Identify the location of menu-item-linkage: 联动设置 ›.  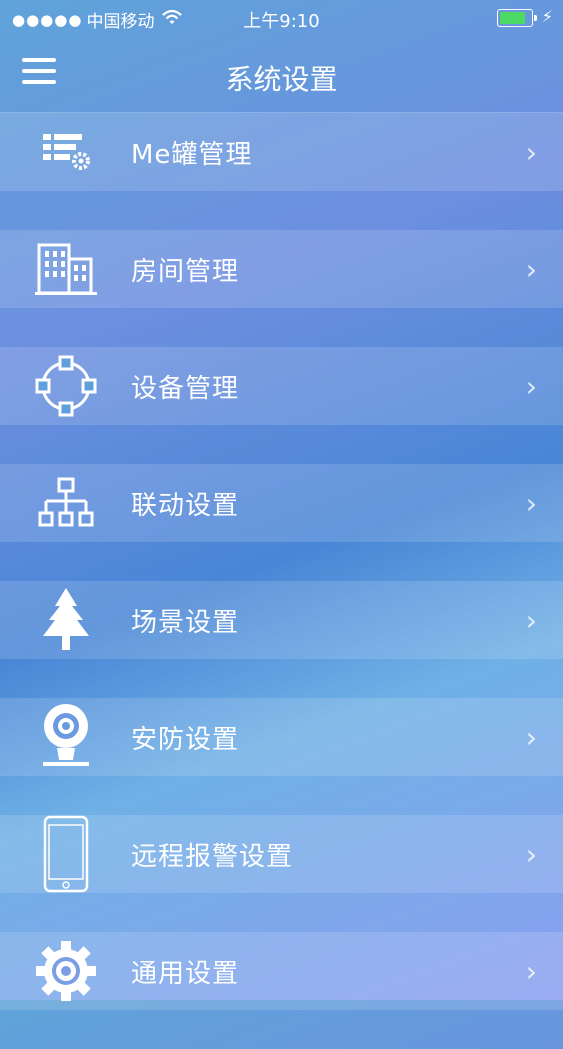
(281, 503).